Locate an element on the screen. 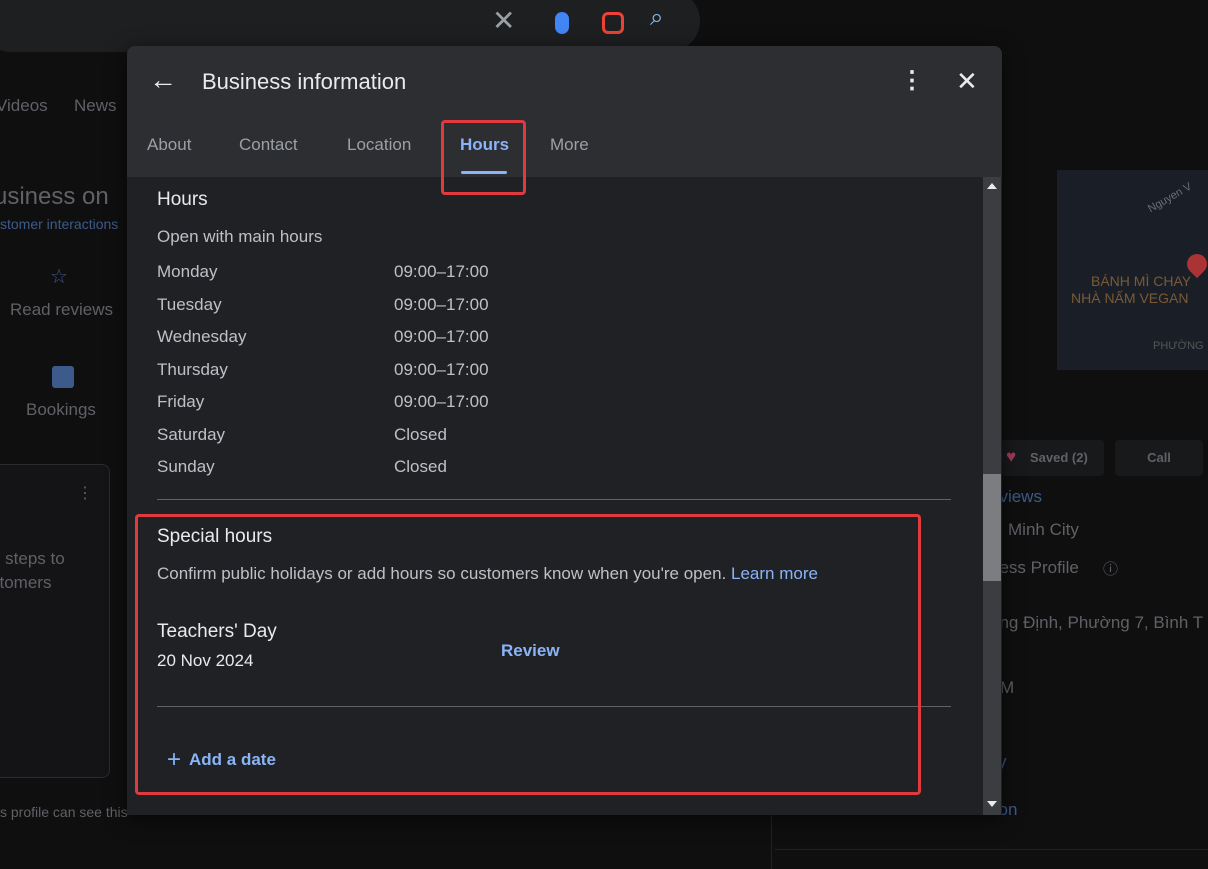 This screenshot has width=1208, height=869. hours-status: Open with main hours is located at coordinates (240, 236).